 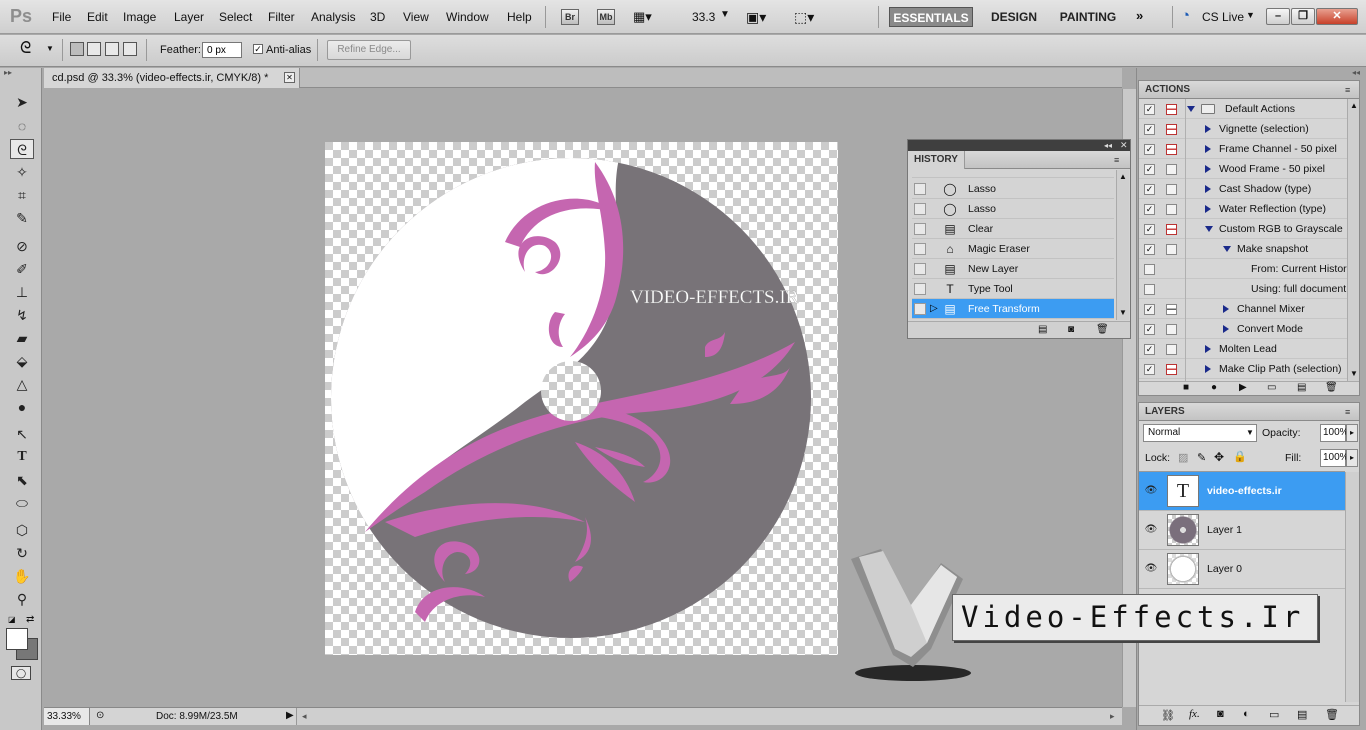 What do you see at coordinates (1352, 433) in the screenshot?
I see `opacity-slider-icon: ▸` at bounding box center [1352, 433].